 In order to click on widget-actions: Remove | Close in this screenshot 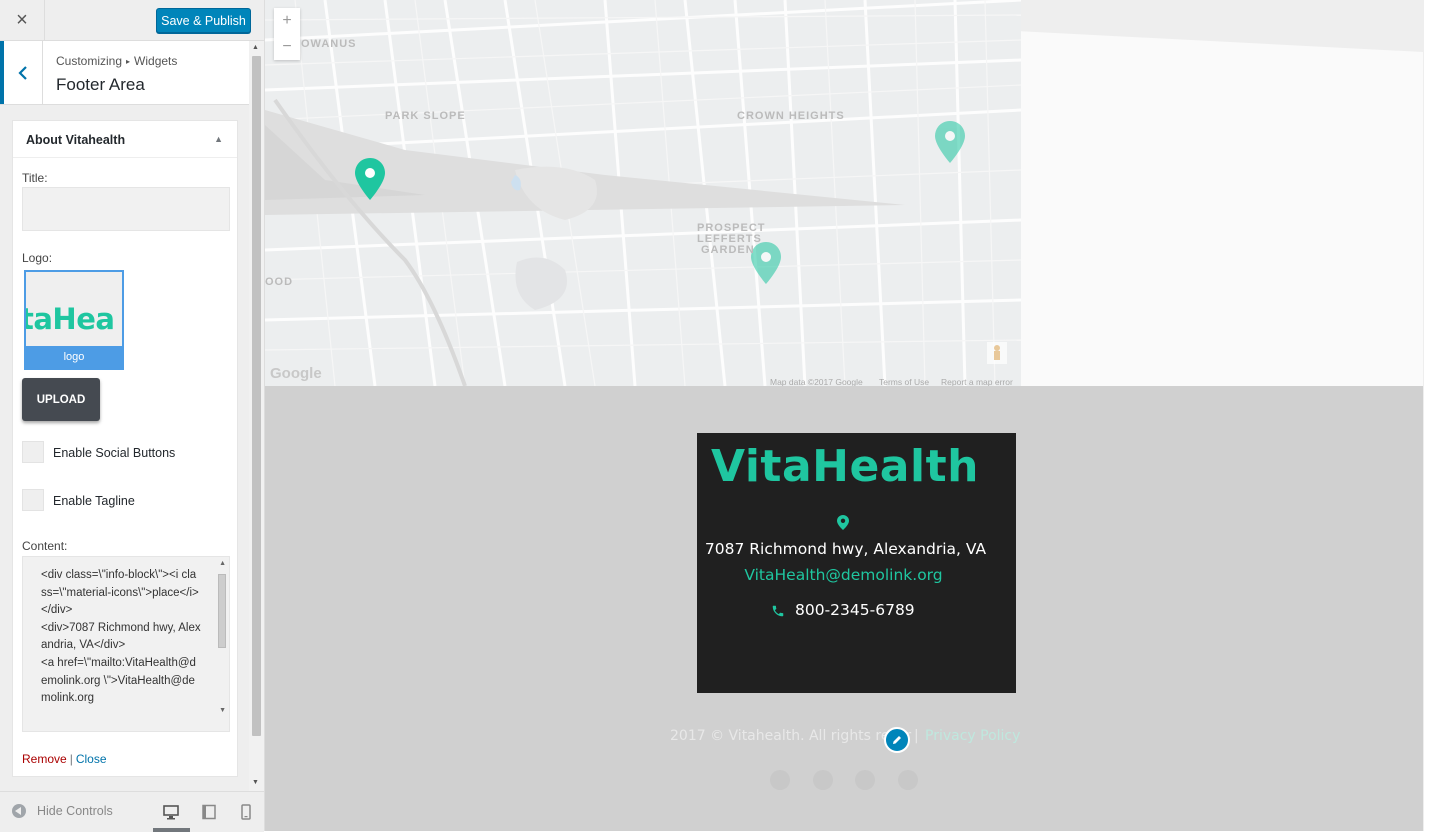, I will do `click(64, 759)`.